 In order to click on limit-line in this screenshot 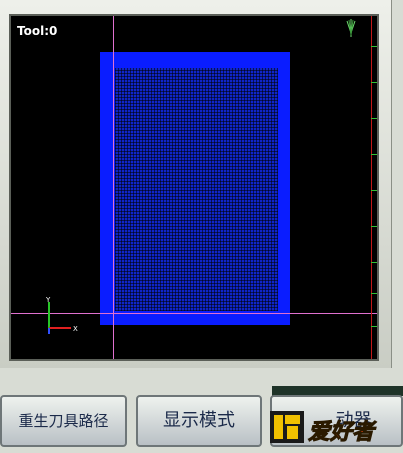, I will do `click(371, 187)`.